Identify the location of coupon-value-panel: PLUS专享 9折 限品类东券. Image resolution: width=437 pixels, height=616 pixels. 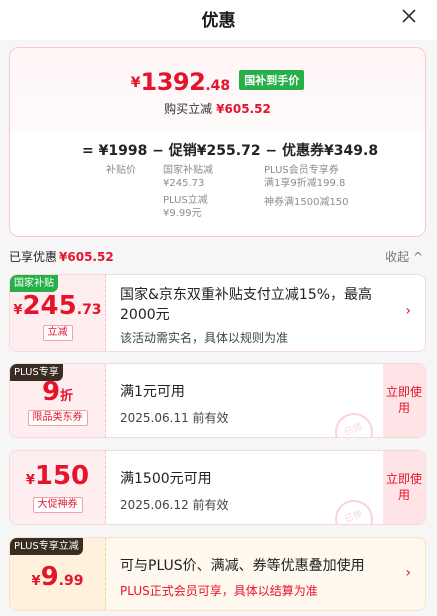
(58, 400).